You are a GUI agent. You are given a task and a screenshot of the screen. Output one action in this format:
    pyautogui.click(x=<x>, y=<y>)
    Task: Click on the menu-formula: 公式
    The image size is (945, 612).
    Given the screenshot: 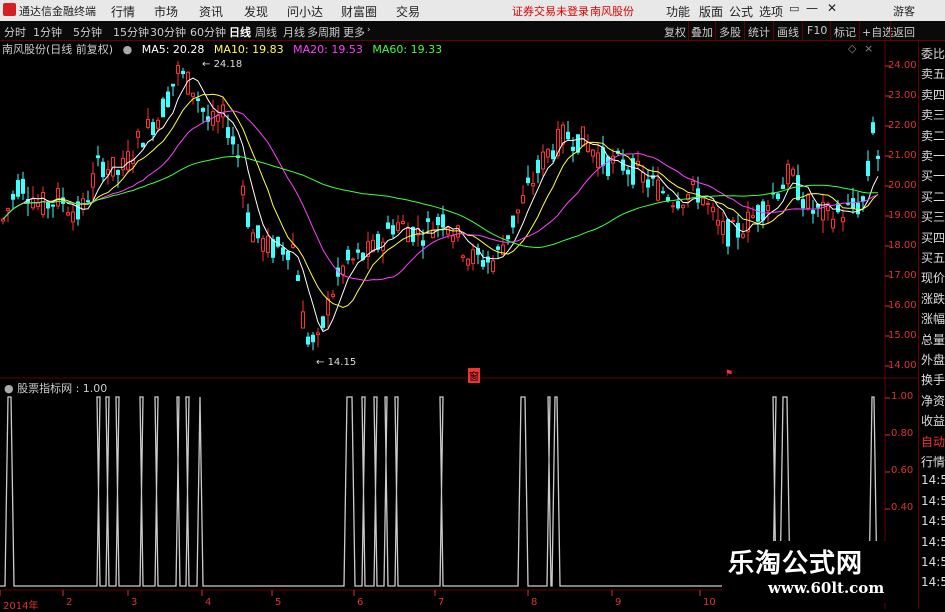 What is the action you would take?
    pyautogui.click(x=741, y=11)
    